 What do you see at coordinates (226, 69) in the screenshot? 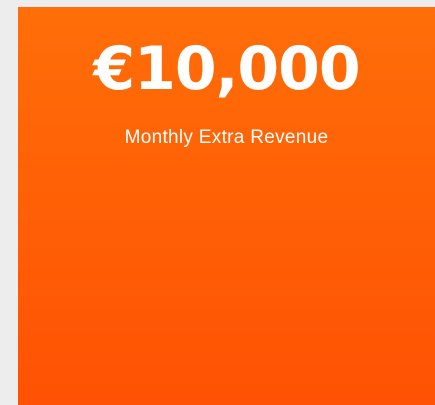
I see `stat-value: €10,000` at bounding box center [226, 69].